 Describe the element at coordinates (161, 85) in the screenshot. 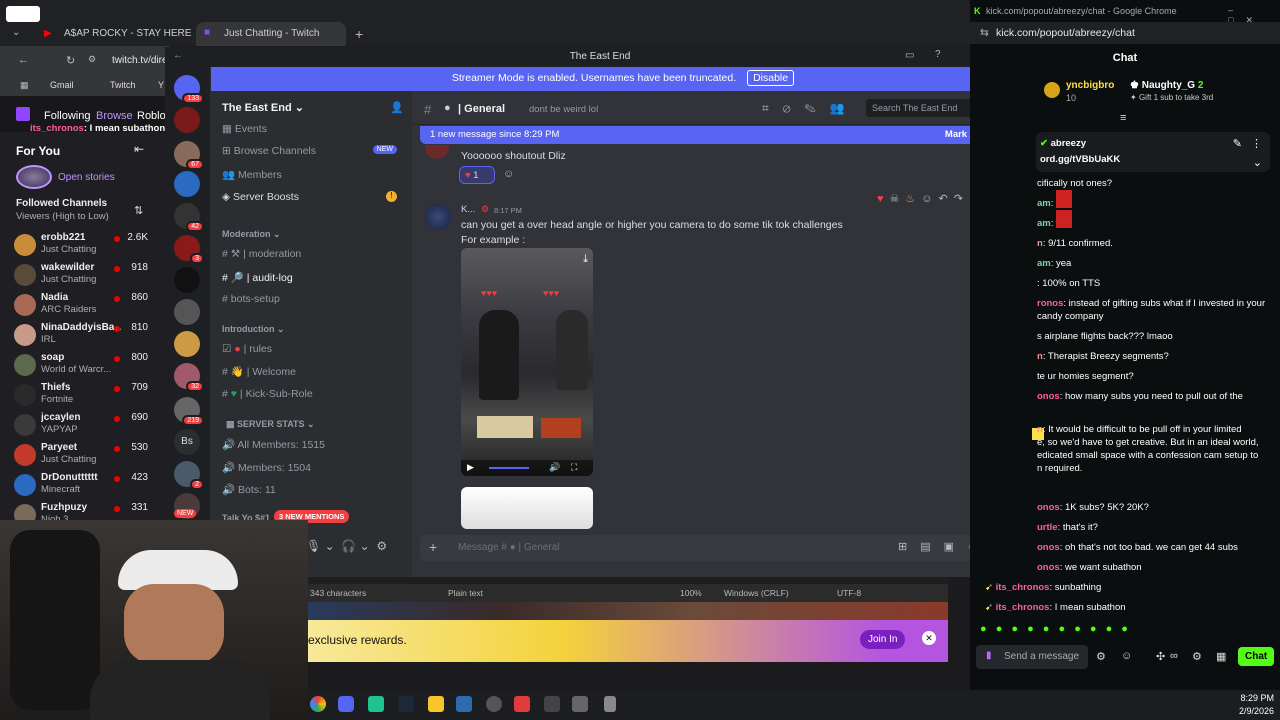

I see `bookmark-youtube: Y` at that location.